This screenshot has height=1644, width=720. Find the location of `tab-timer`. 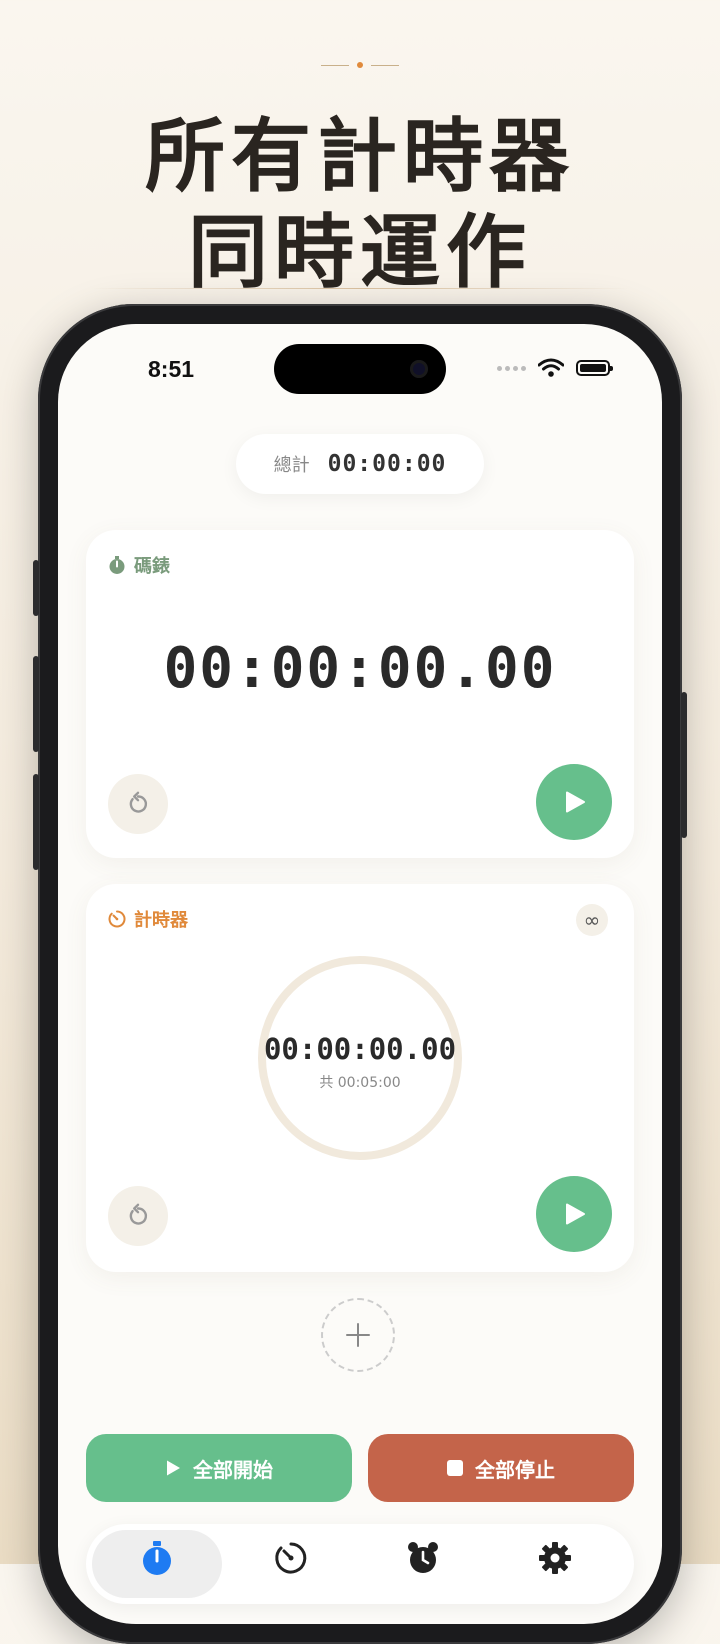

tab-timer is located at coordinates (291, 1564).